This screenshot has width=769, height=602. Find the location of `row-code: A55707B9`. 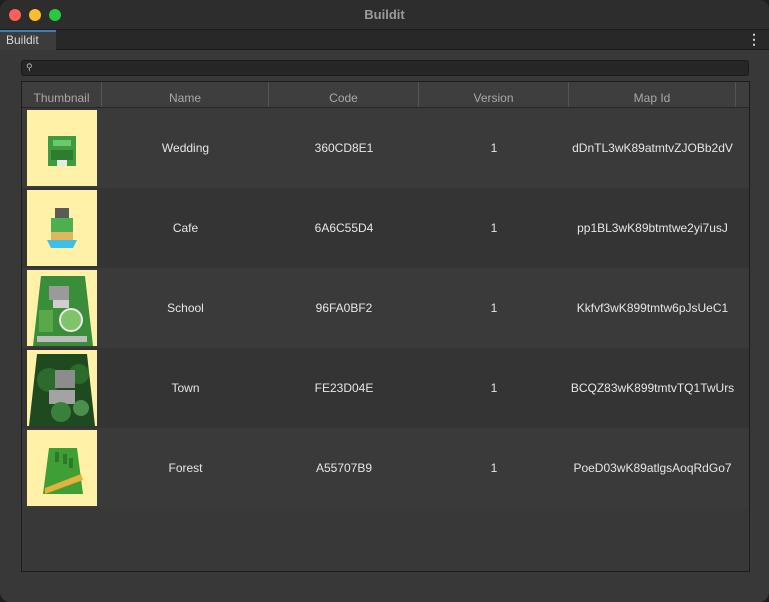

row-code: A55707B9 is located at coordinates (344, 468).